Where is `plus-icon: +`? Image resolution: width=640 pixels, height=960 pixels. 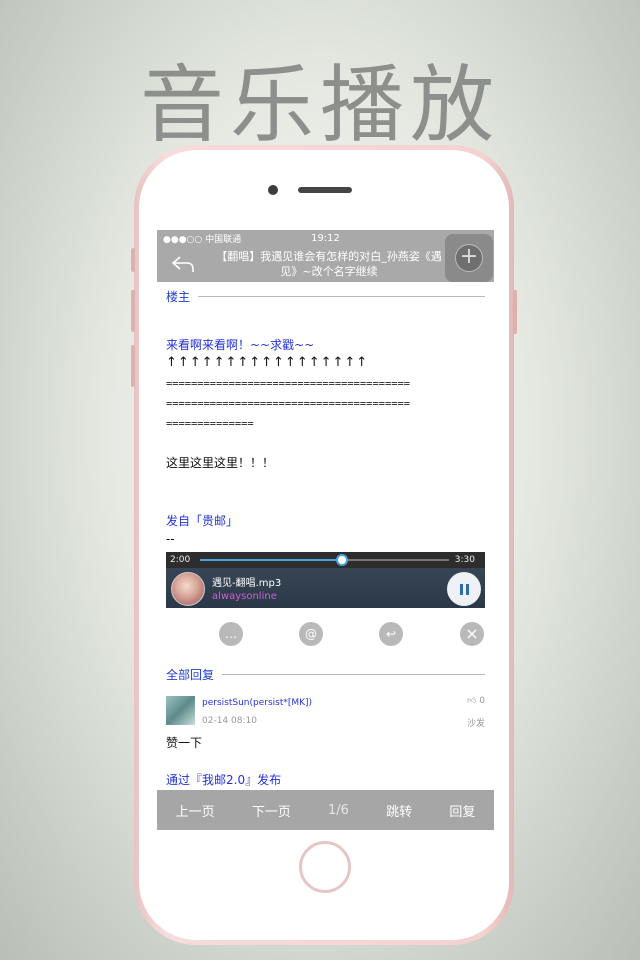 plus-icon: + is located at coordinates (469, 258).